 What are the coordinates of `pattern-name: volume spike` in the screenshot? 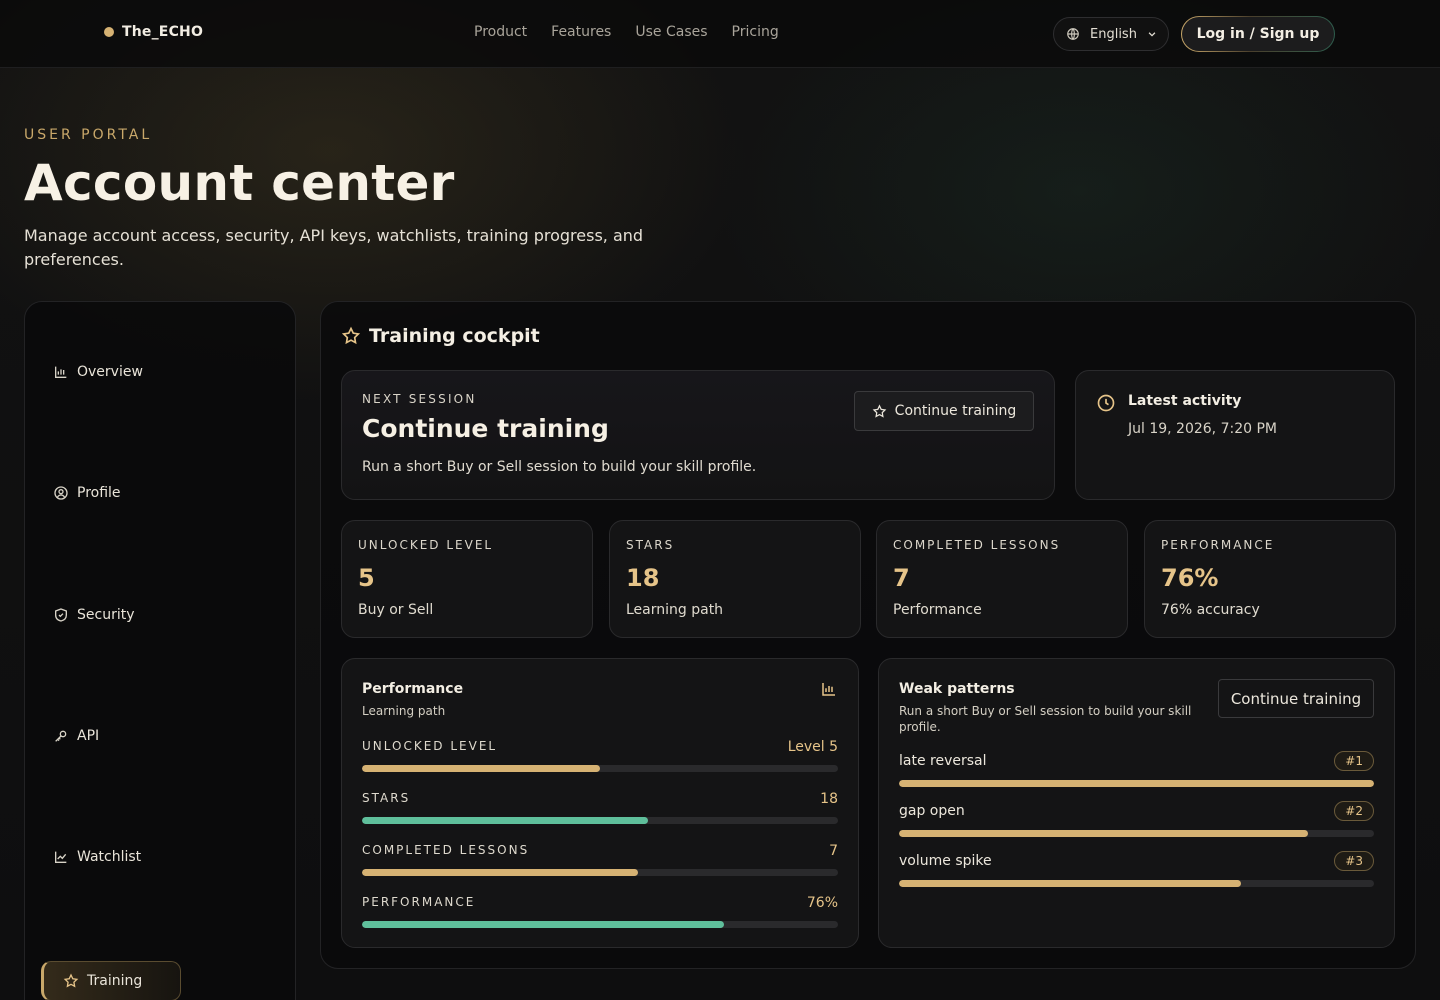 It's located at (945, 861).